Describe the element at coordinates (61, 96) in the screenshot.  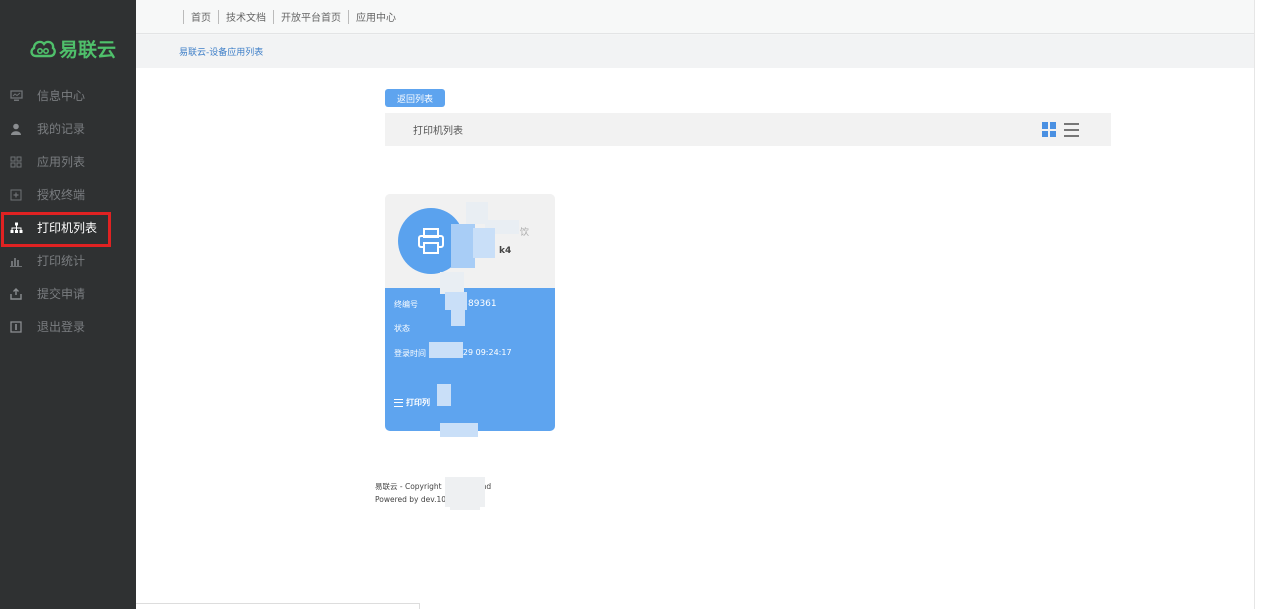
I see `sidebar-item-label: 信息中心` at that location.